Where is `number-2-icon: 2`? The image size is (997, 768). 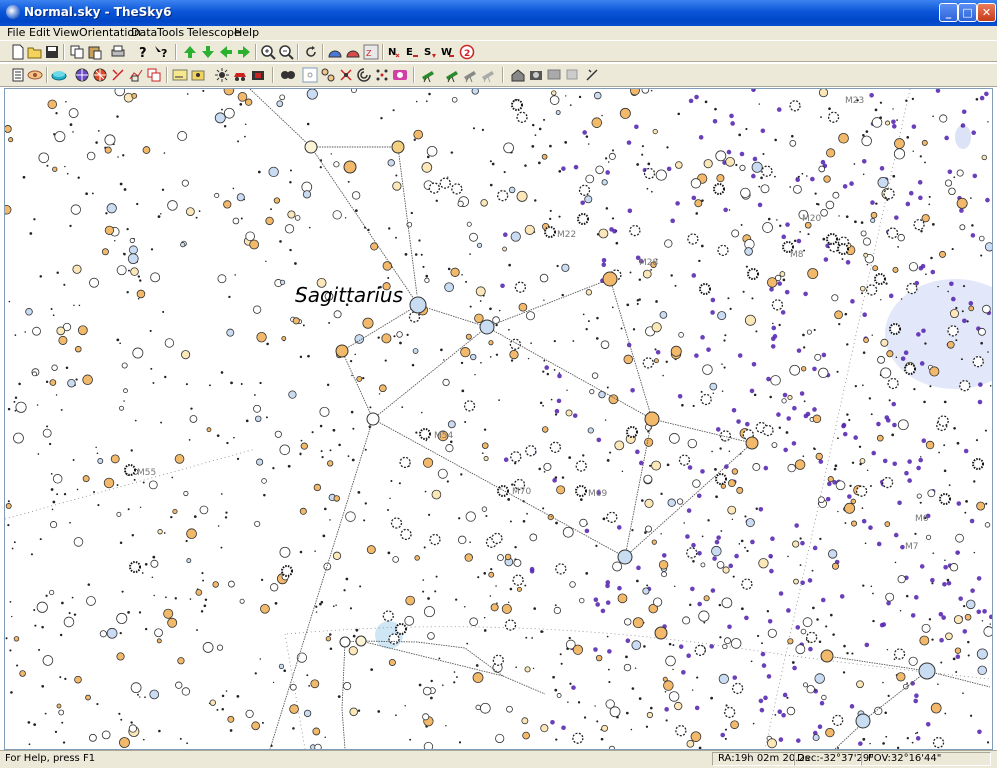 number-2-icon: 2 is located at coordinates (467, 52).